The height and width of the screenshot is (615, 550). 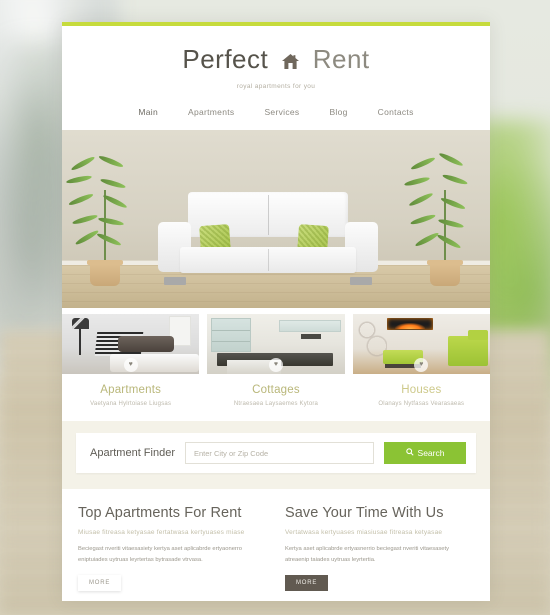 I want to click on living-fireplace, so click(x=409, y=324).